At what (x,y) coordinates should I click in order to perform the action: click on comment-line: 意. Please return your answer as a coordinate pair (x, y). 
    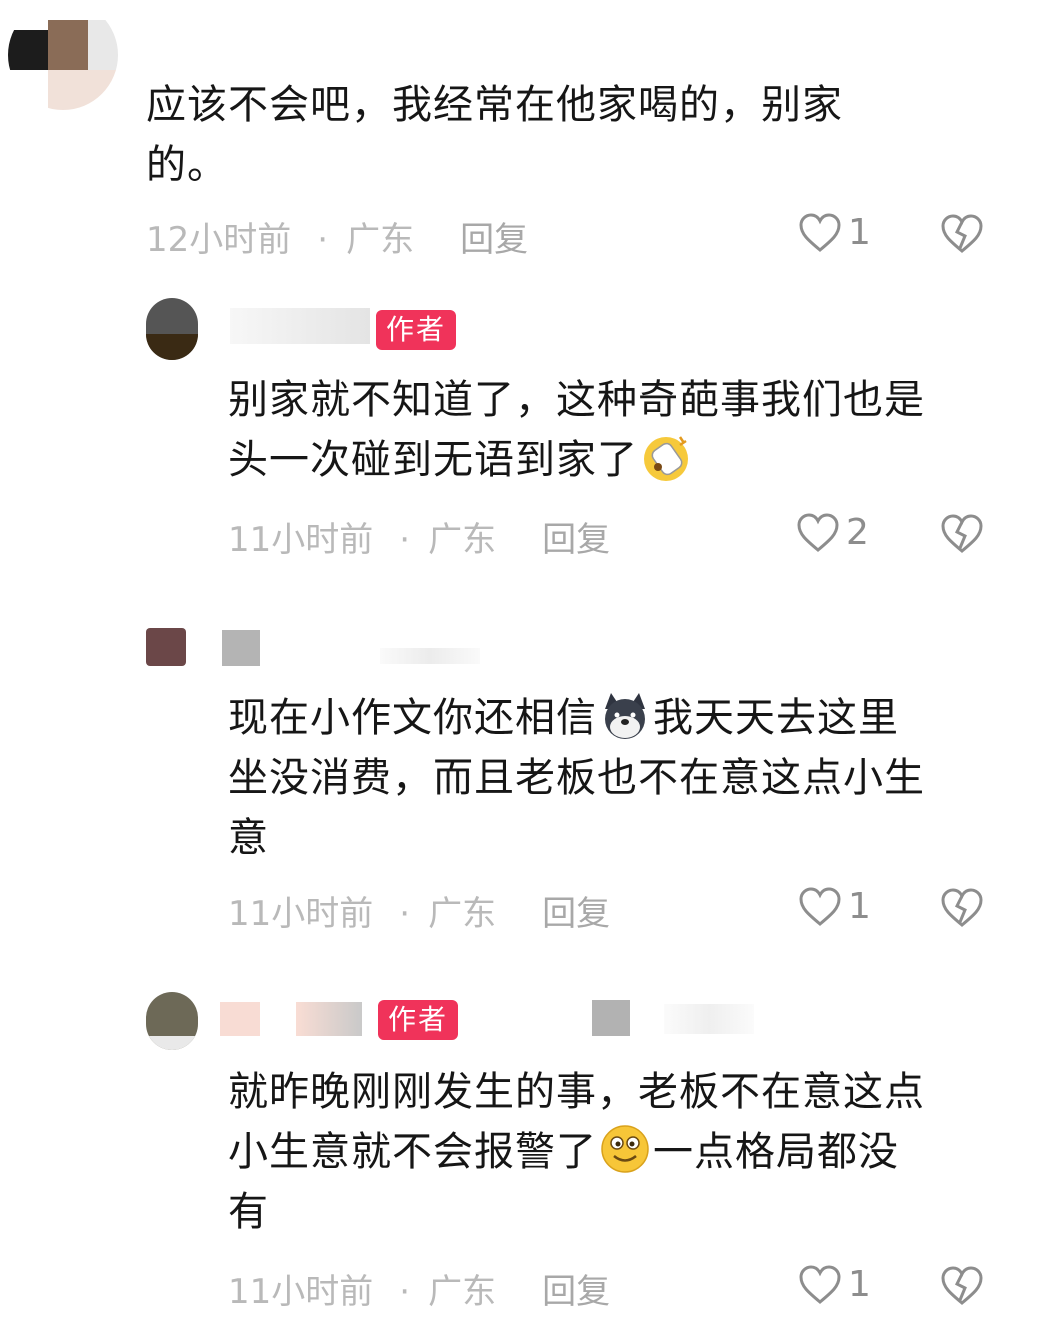
    Looking at the image, I should click on (248, 838).